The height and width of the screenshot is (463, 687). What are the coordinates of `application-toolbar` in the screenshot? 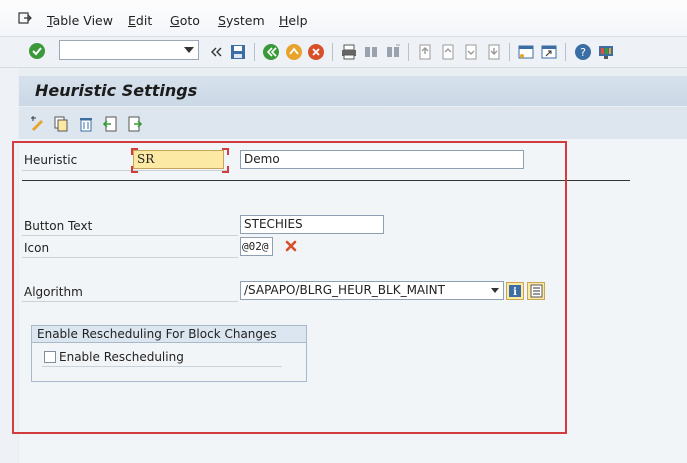 It's located at (353, 123).